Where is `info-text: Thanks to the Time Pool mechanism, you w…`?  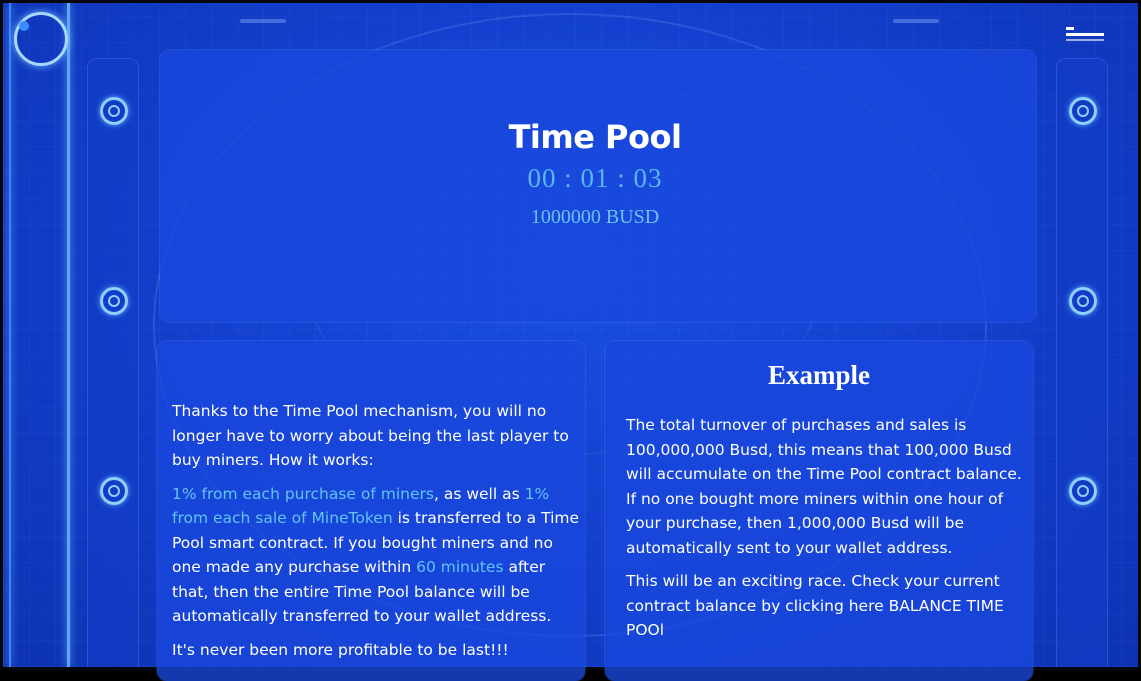 info-text: Thanks to the Time Pool mechanism, you w… is located at coordinates (377, 535).